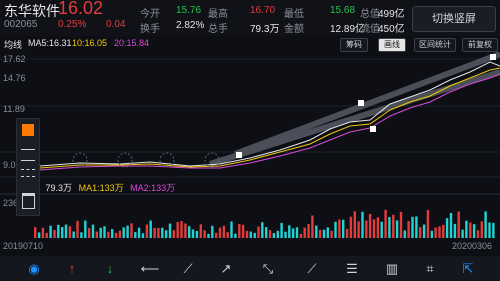 Image resolution: width=500 pixels, height=281 pixels. I want to click on volume-ma1: MA1:133万, so click(101, 188).